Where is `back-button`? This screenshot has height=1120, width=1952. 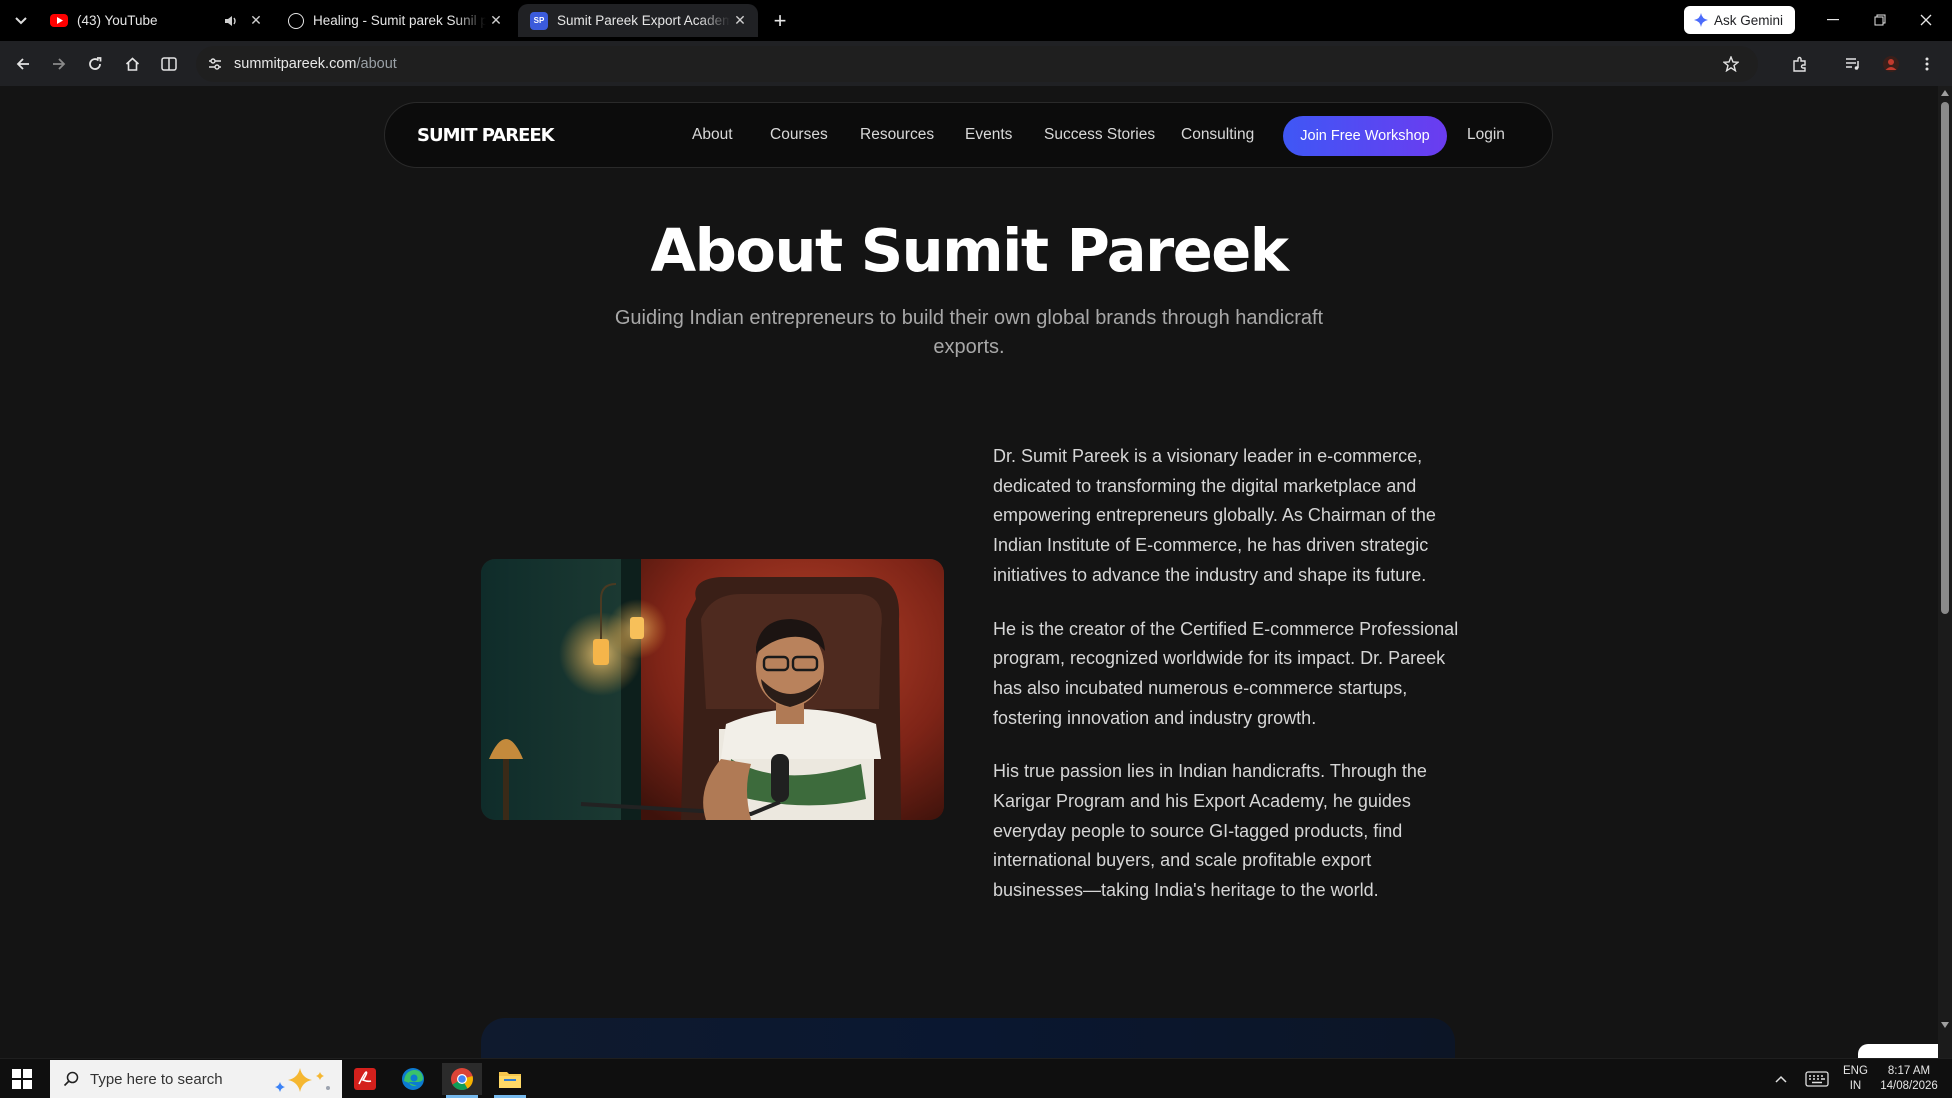
back-button is located at coordinates (23, 64).